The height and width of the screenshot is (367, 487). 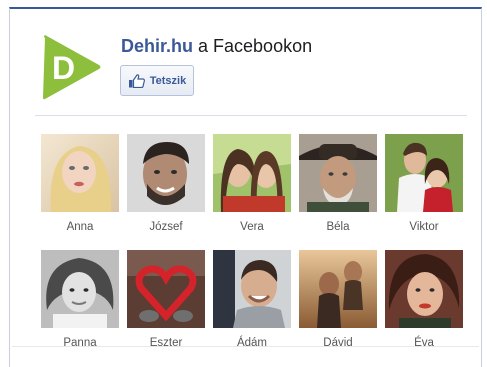 I want to click on friend-name: Éva, so click(x=424, y=343).